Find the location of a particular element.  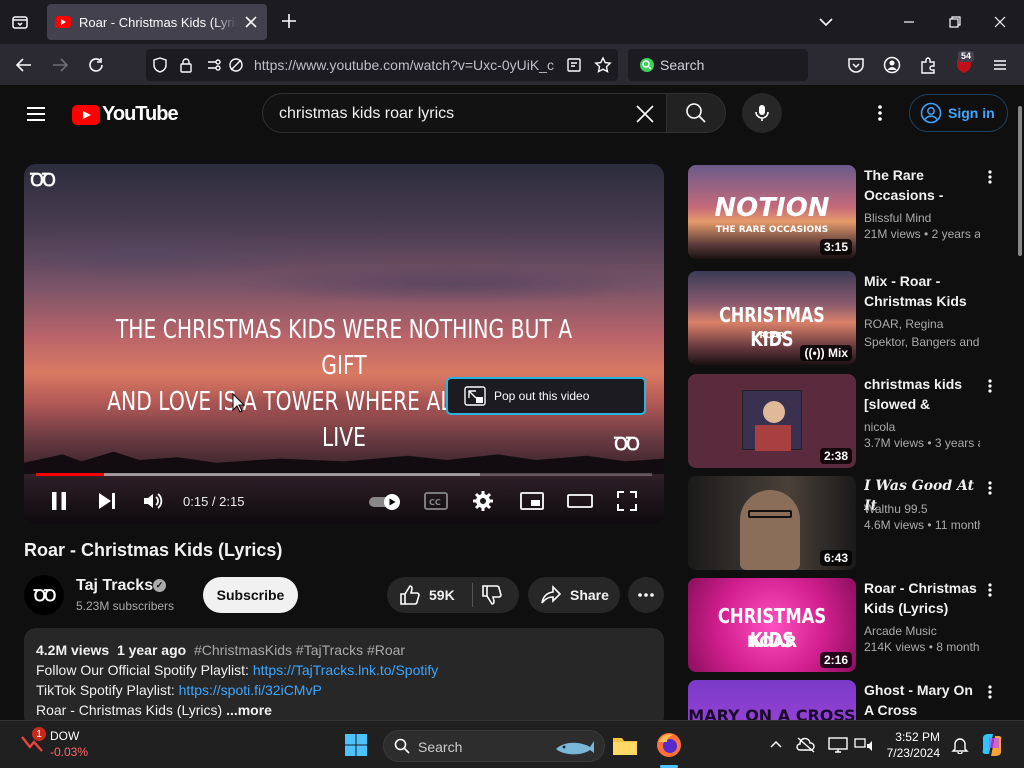

hashtags: #ChristmasKids #TajTracks #Roar is located at coordinates (299, 650).